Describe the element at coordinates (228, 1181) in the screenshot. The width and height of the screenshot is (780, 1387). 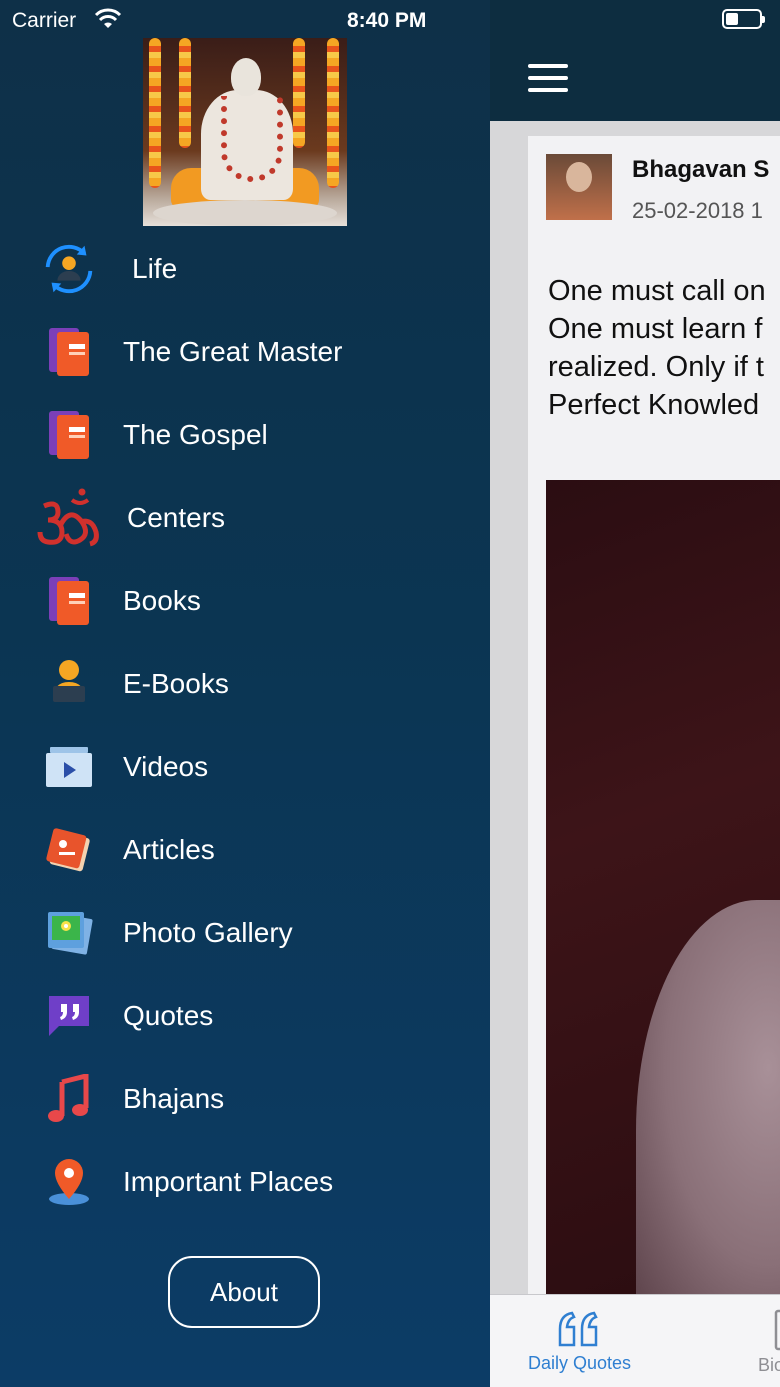
I see `menu-item-label: Important Places` at that location.